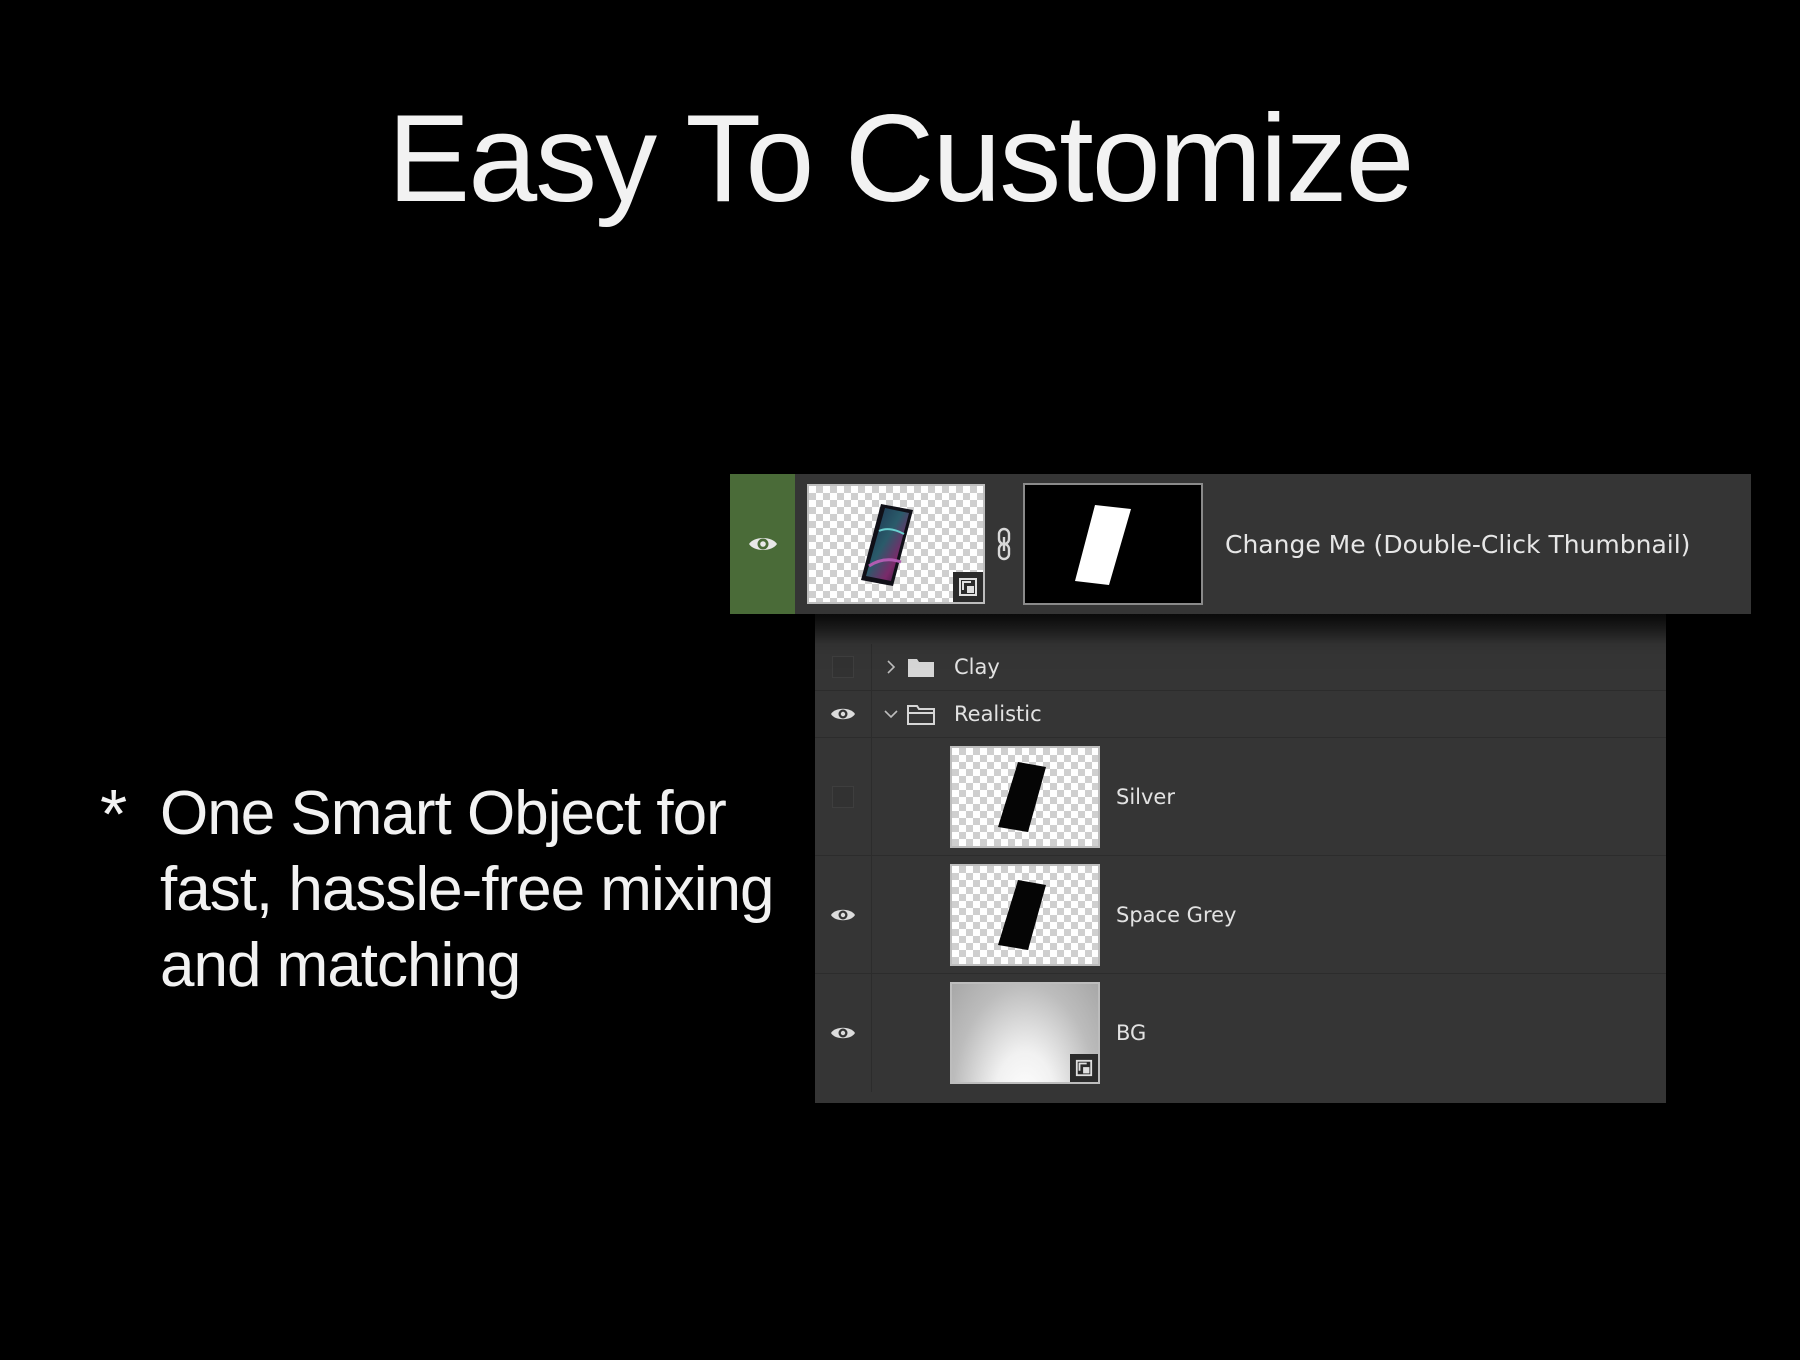  I want to click on chevron-down-icon, so click(891, 714).